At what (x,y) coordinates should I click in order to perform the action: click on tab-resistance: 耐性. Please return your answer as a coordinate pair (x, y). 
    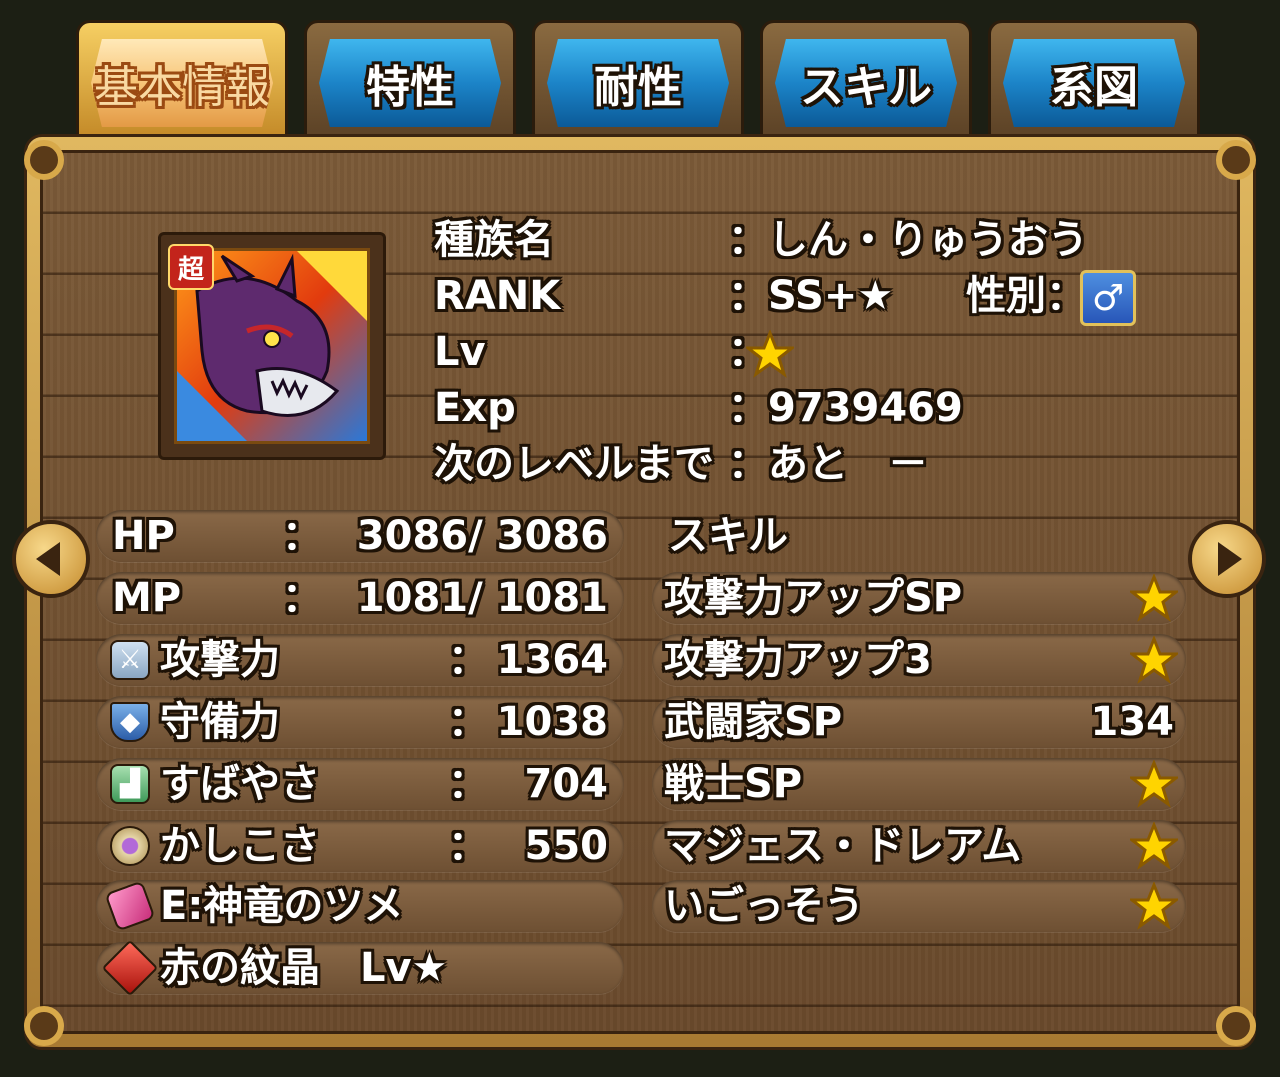
    Looking at the image, I should click on (638, 80).